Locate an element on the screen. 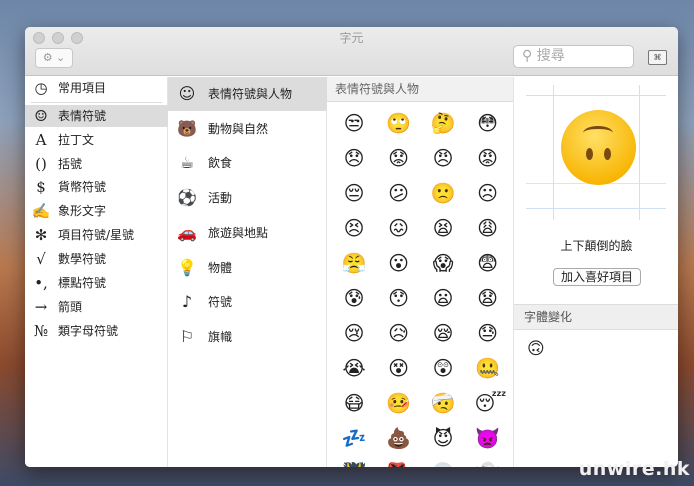 The image size is (694, 486). category-icon: ✍ is located at coordinates (41, 211).